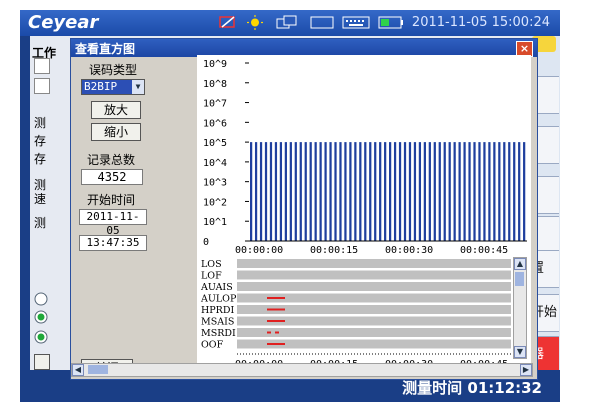 The width and height of the screenshot is (590, 416). What do you see at coordinates (98, 369) in the screenshot?
I see `hscroll-thumb` at bounding box center [98, 369].